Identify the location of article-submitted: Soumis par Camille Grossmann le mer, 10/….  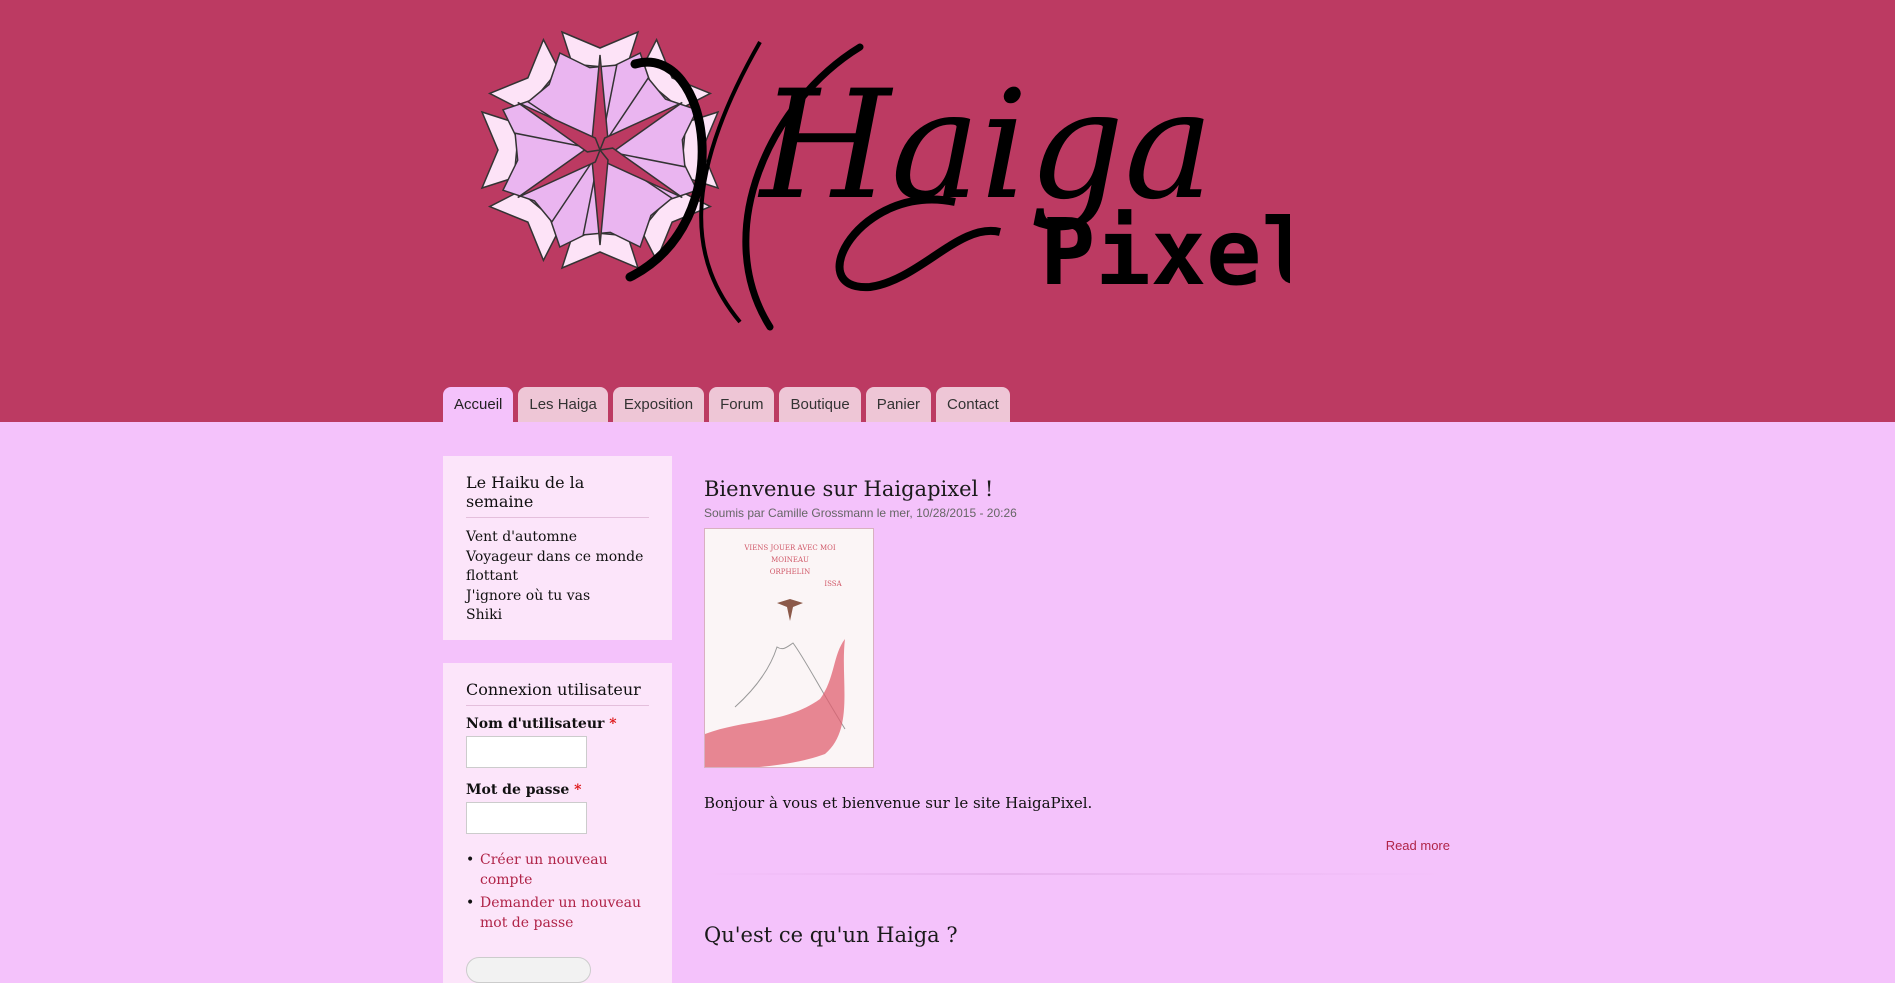
(860, 513).